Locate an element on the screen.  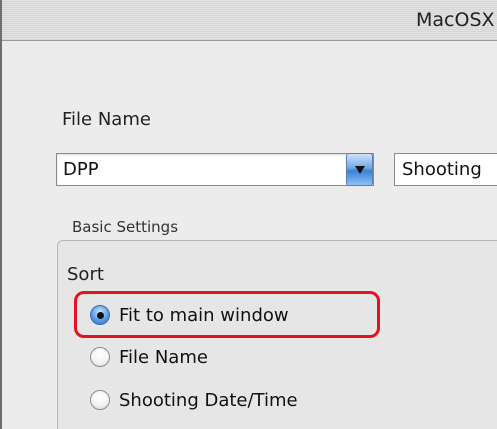
file-name-combo: DPP is located at coordinates (215, 169).